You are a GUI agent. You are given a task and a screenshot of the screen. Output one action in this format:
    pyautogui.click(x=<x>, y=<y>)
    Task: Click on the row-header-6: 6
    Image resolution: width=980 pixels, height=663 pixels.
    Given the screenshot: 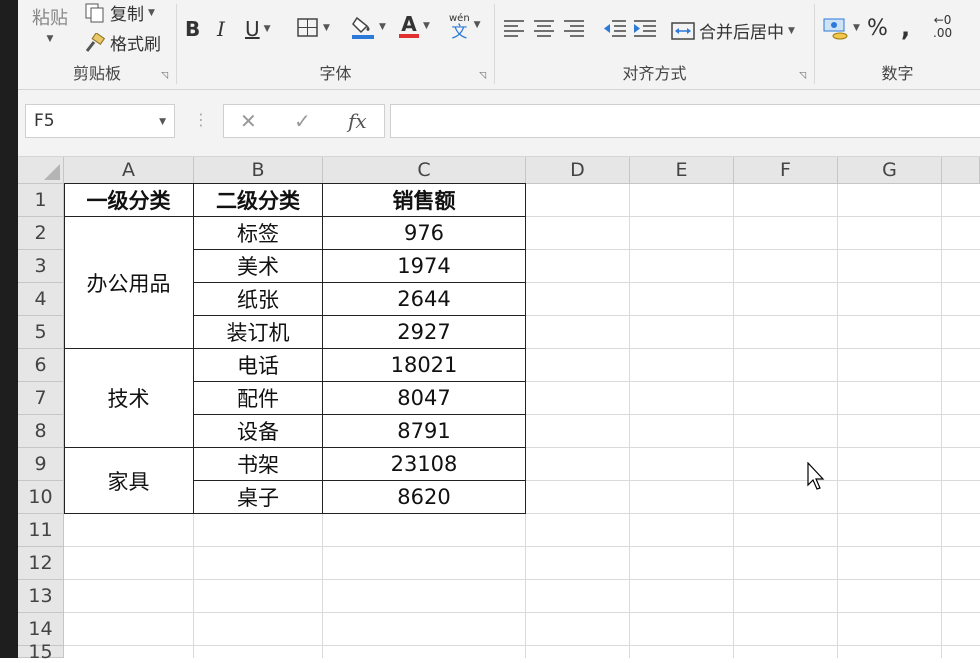 What is the action you would take?
    pyautogui.click(x=41, y=365)
    